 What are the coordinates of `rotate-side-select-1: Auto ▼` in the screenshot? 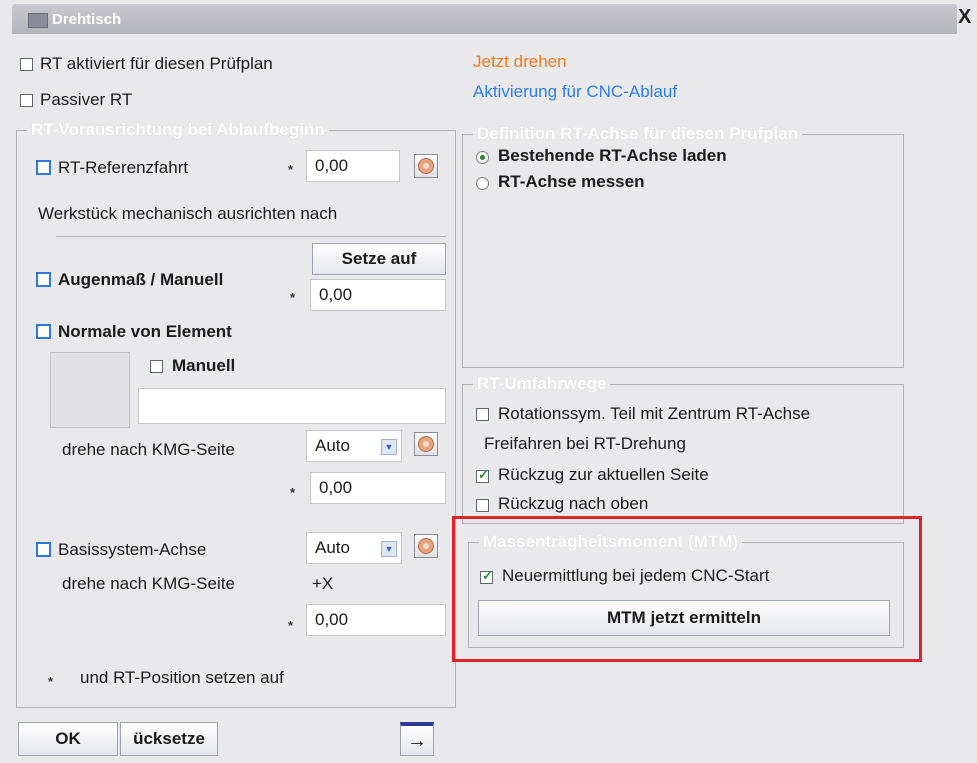 It's located at (354, 446).